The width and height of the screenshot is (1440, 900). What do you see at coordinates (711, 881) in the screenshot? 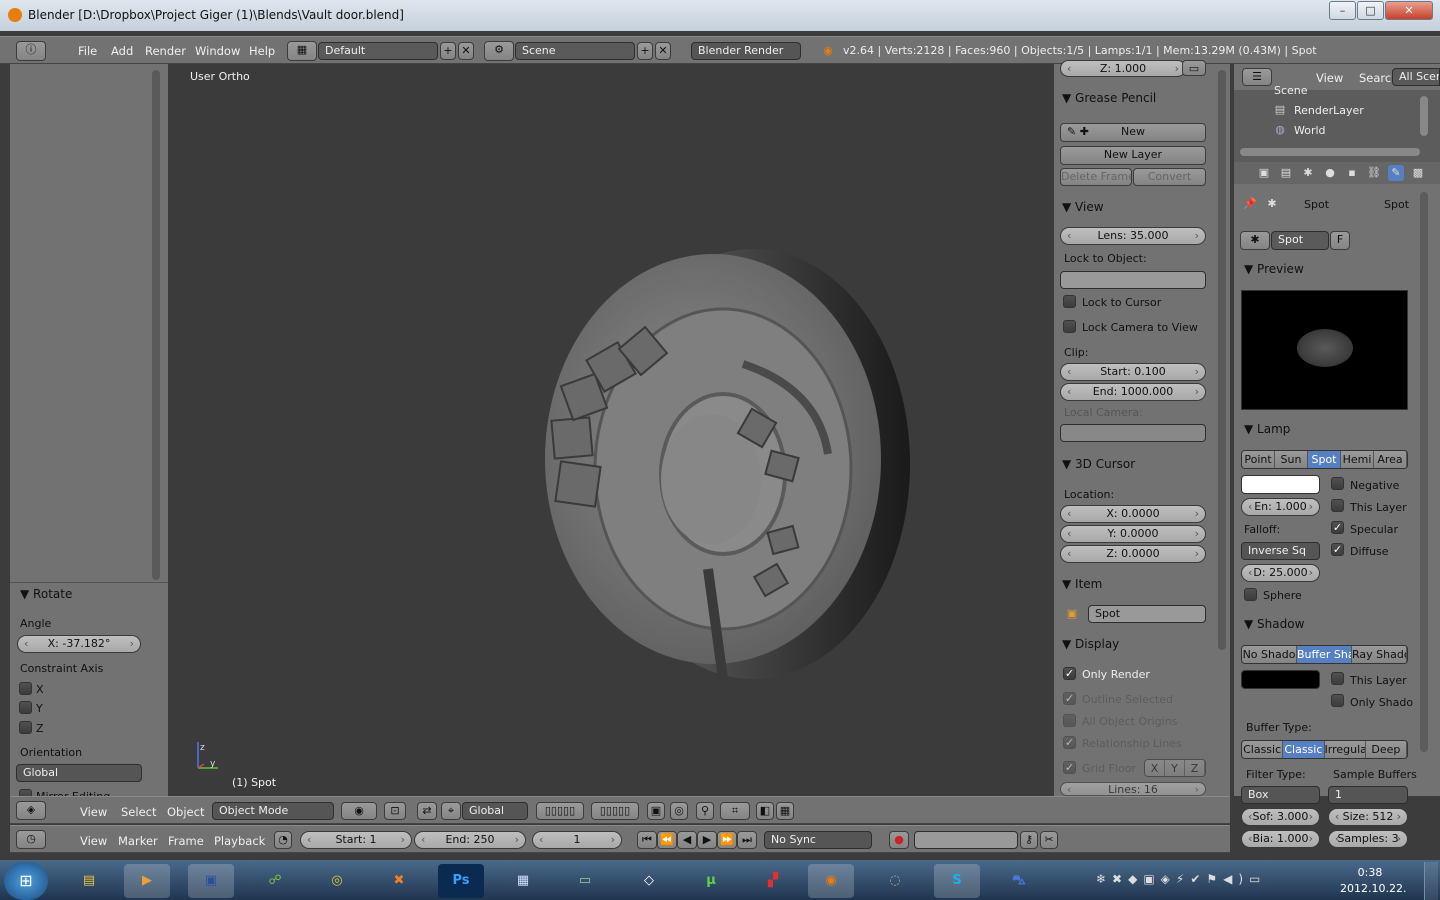
I see `taskbar-utorrent-icon: µ` at bounding box center [711, 881].